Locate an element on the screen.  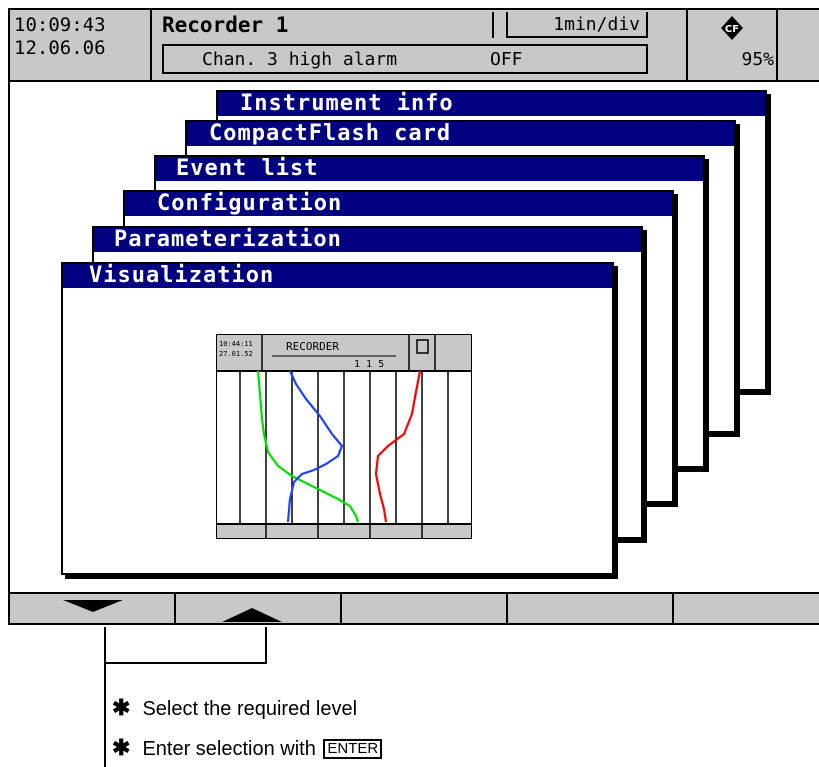
softkey-5-button is located at coordinates (746, 608).